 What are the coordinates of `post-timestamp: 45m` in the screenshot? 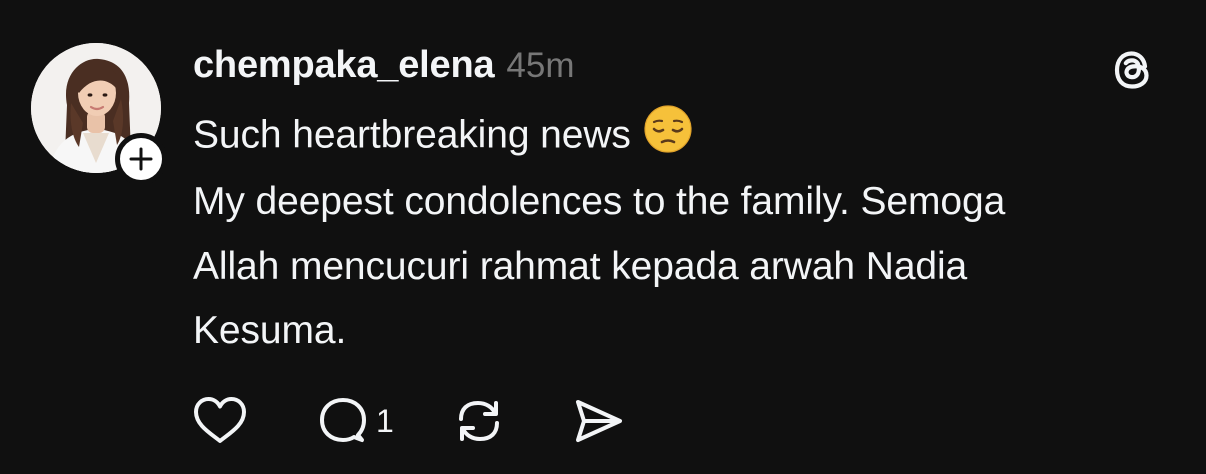 It's located at (540, 65).